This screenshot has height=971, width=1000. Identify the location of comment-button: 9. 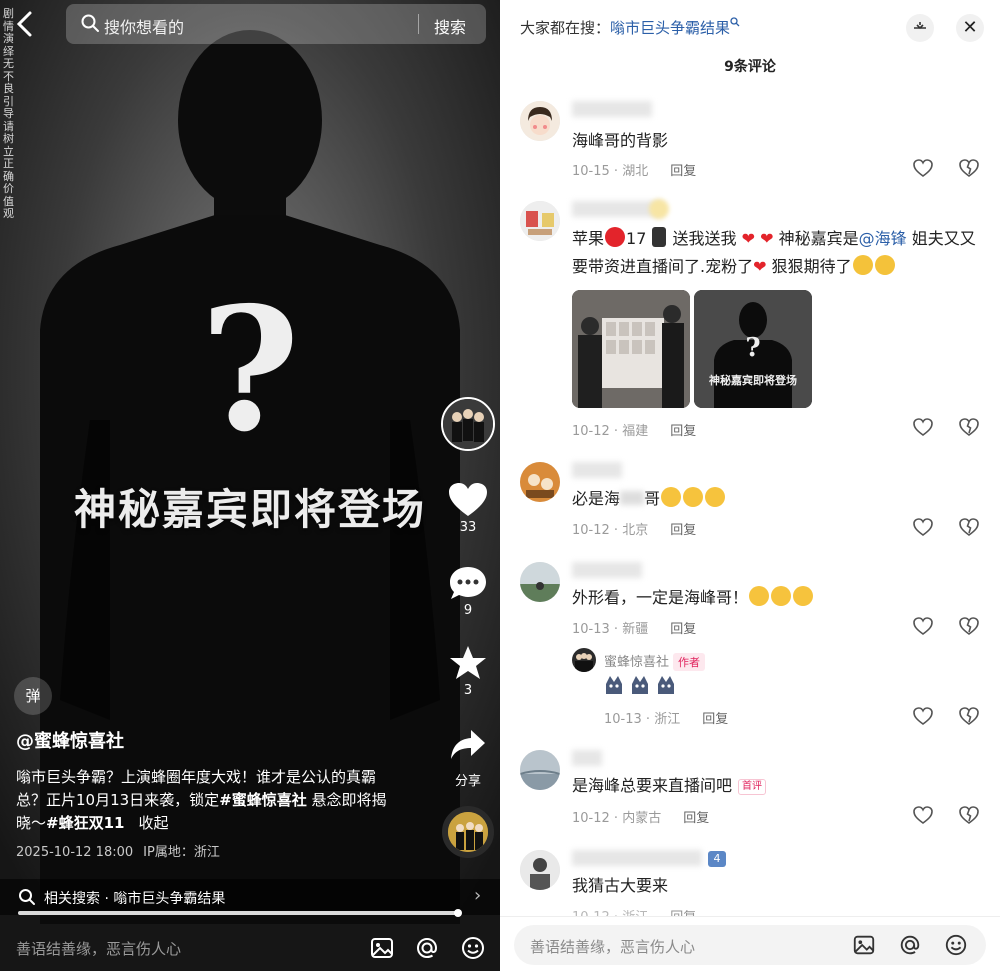
(468, 591).